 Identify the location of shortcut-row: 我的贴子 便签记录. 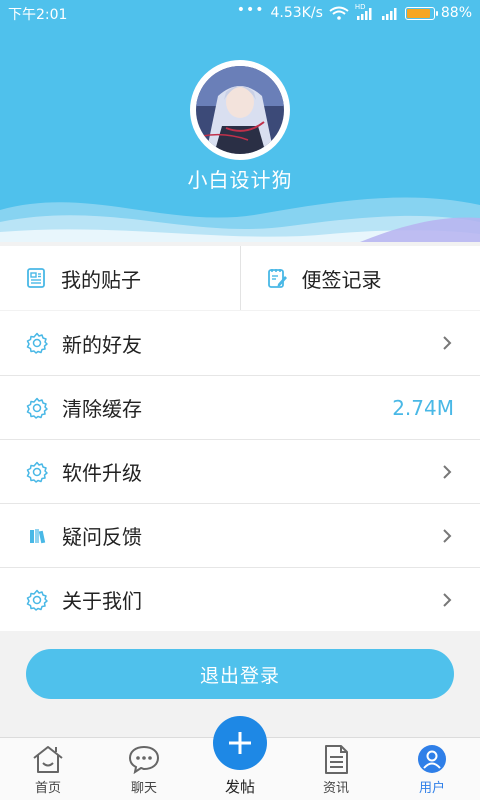
(240, 278).